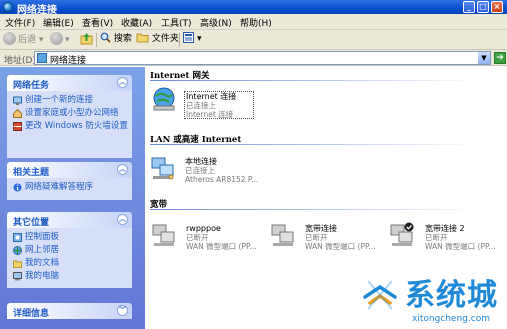  What do you see at coordinates (70, 100) in the screenshot?
I see `task-create-connection: 创建一个新的连接` at bounding box center [70, 100].